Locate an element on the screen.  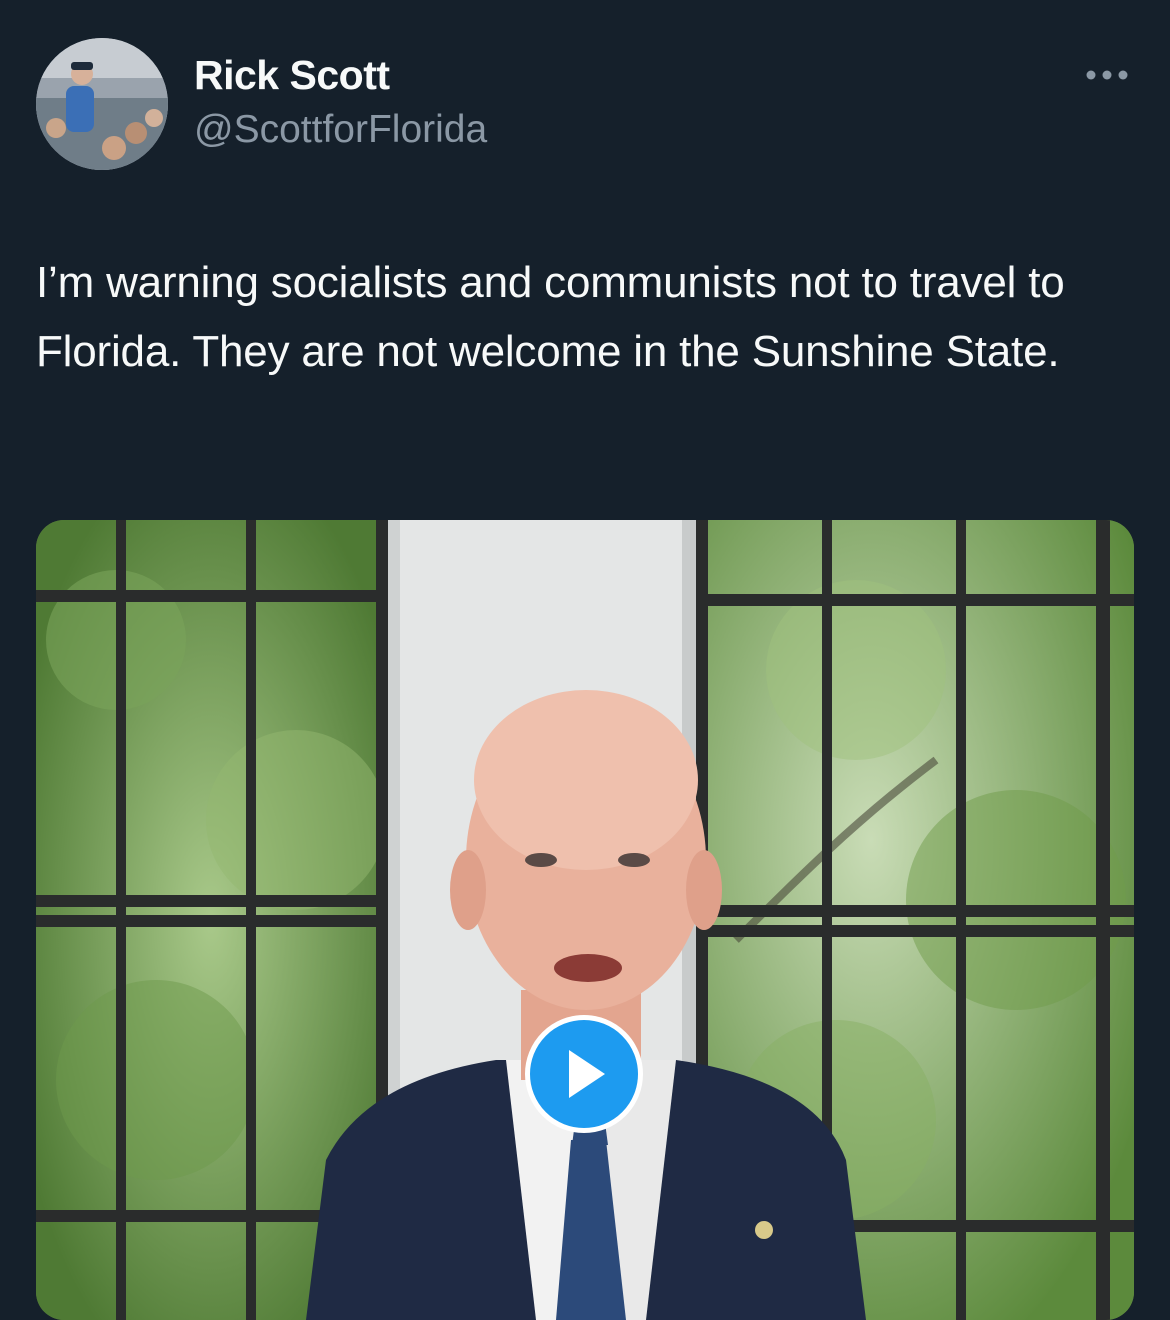
author-avatar is located at coordinates (102, 104).